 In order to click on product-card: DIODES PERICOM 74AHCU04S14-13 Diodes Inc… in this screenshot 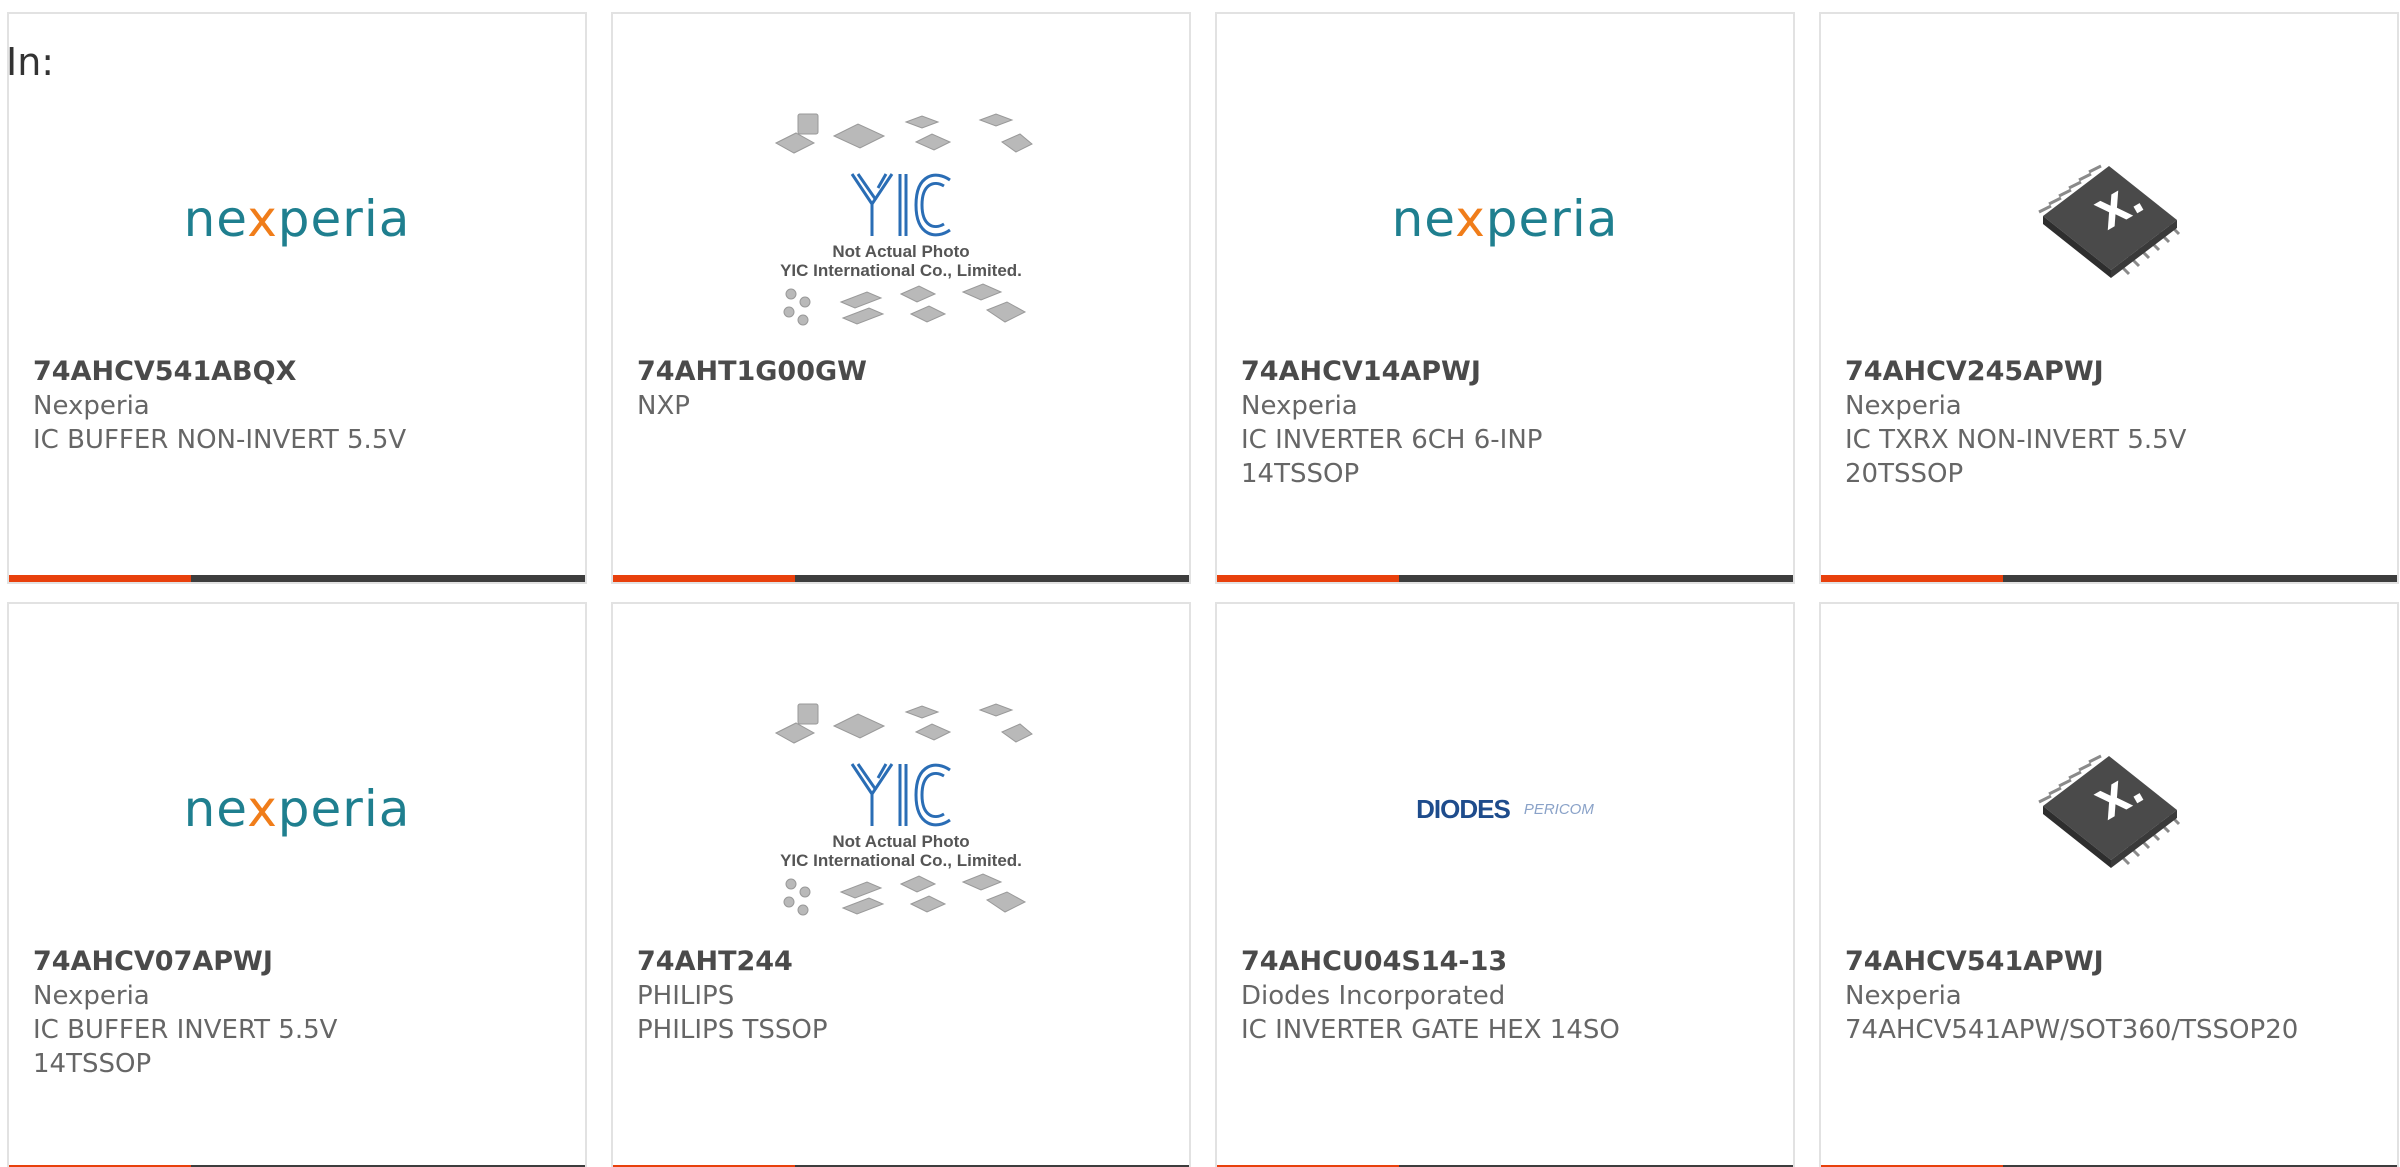, I will do `click(1505, 884)`.